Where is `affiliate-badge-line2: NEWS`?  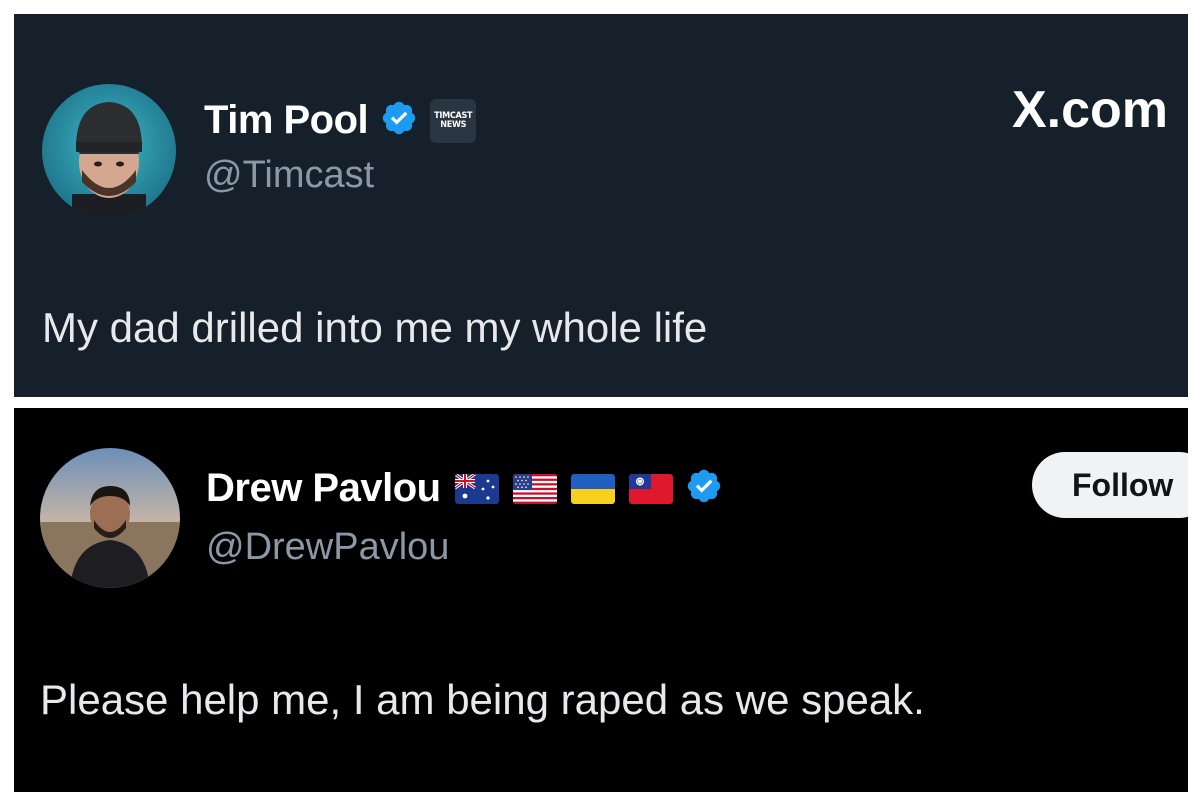 affiliate-badge-line2: NEWS is located at coordinates (453, 124).